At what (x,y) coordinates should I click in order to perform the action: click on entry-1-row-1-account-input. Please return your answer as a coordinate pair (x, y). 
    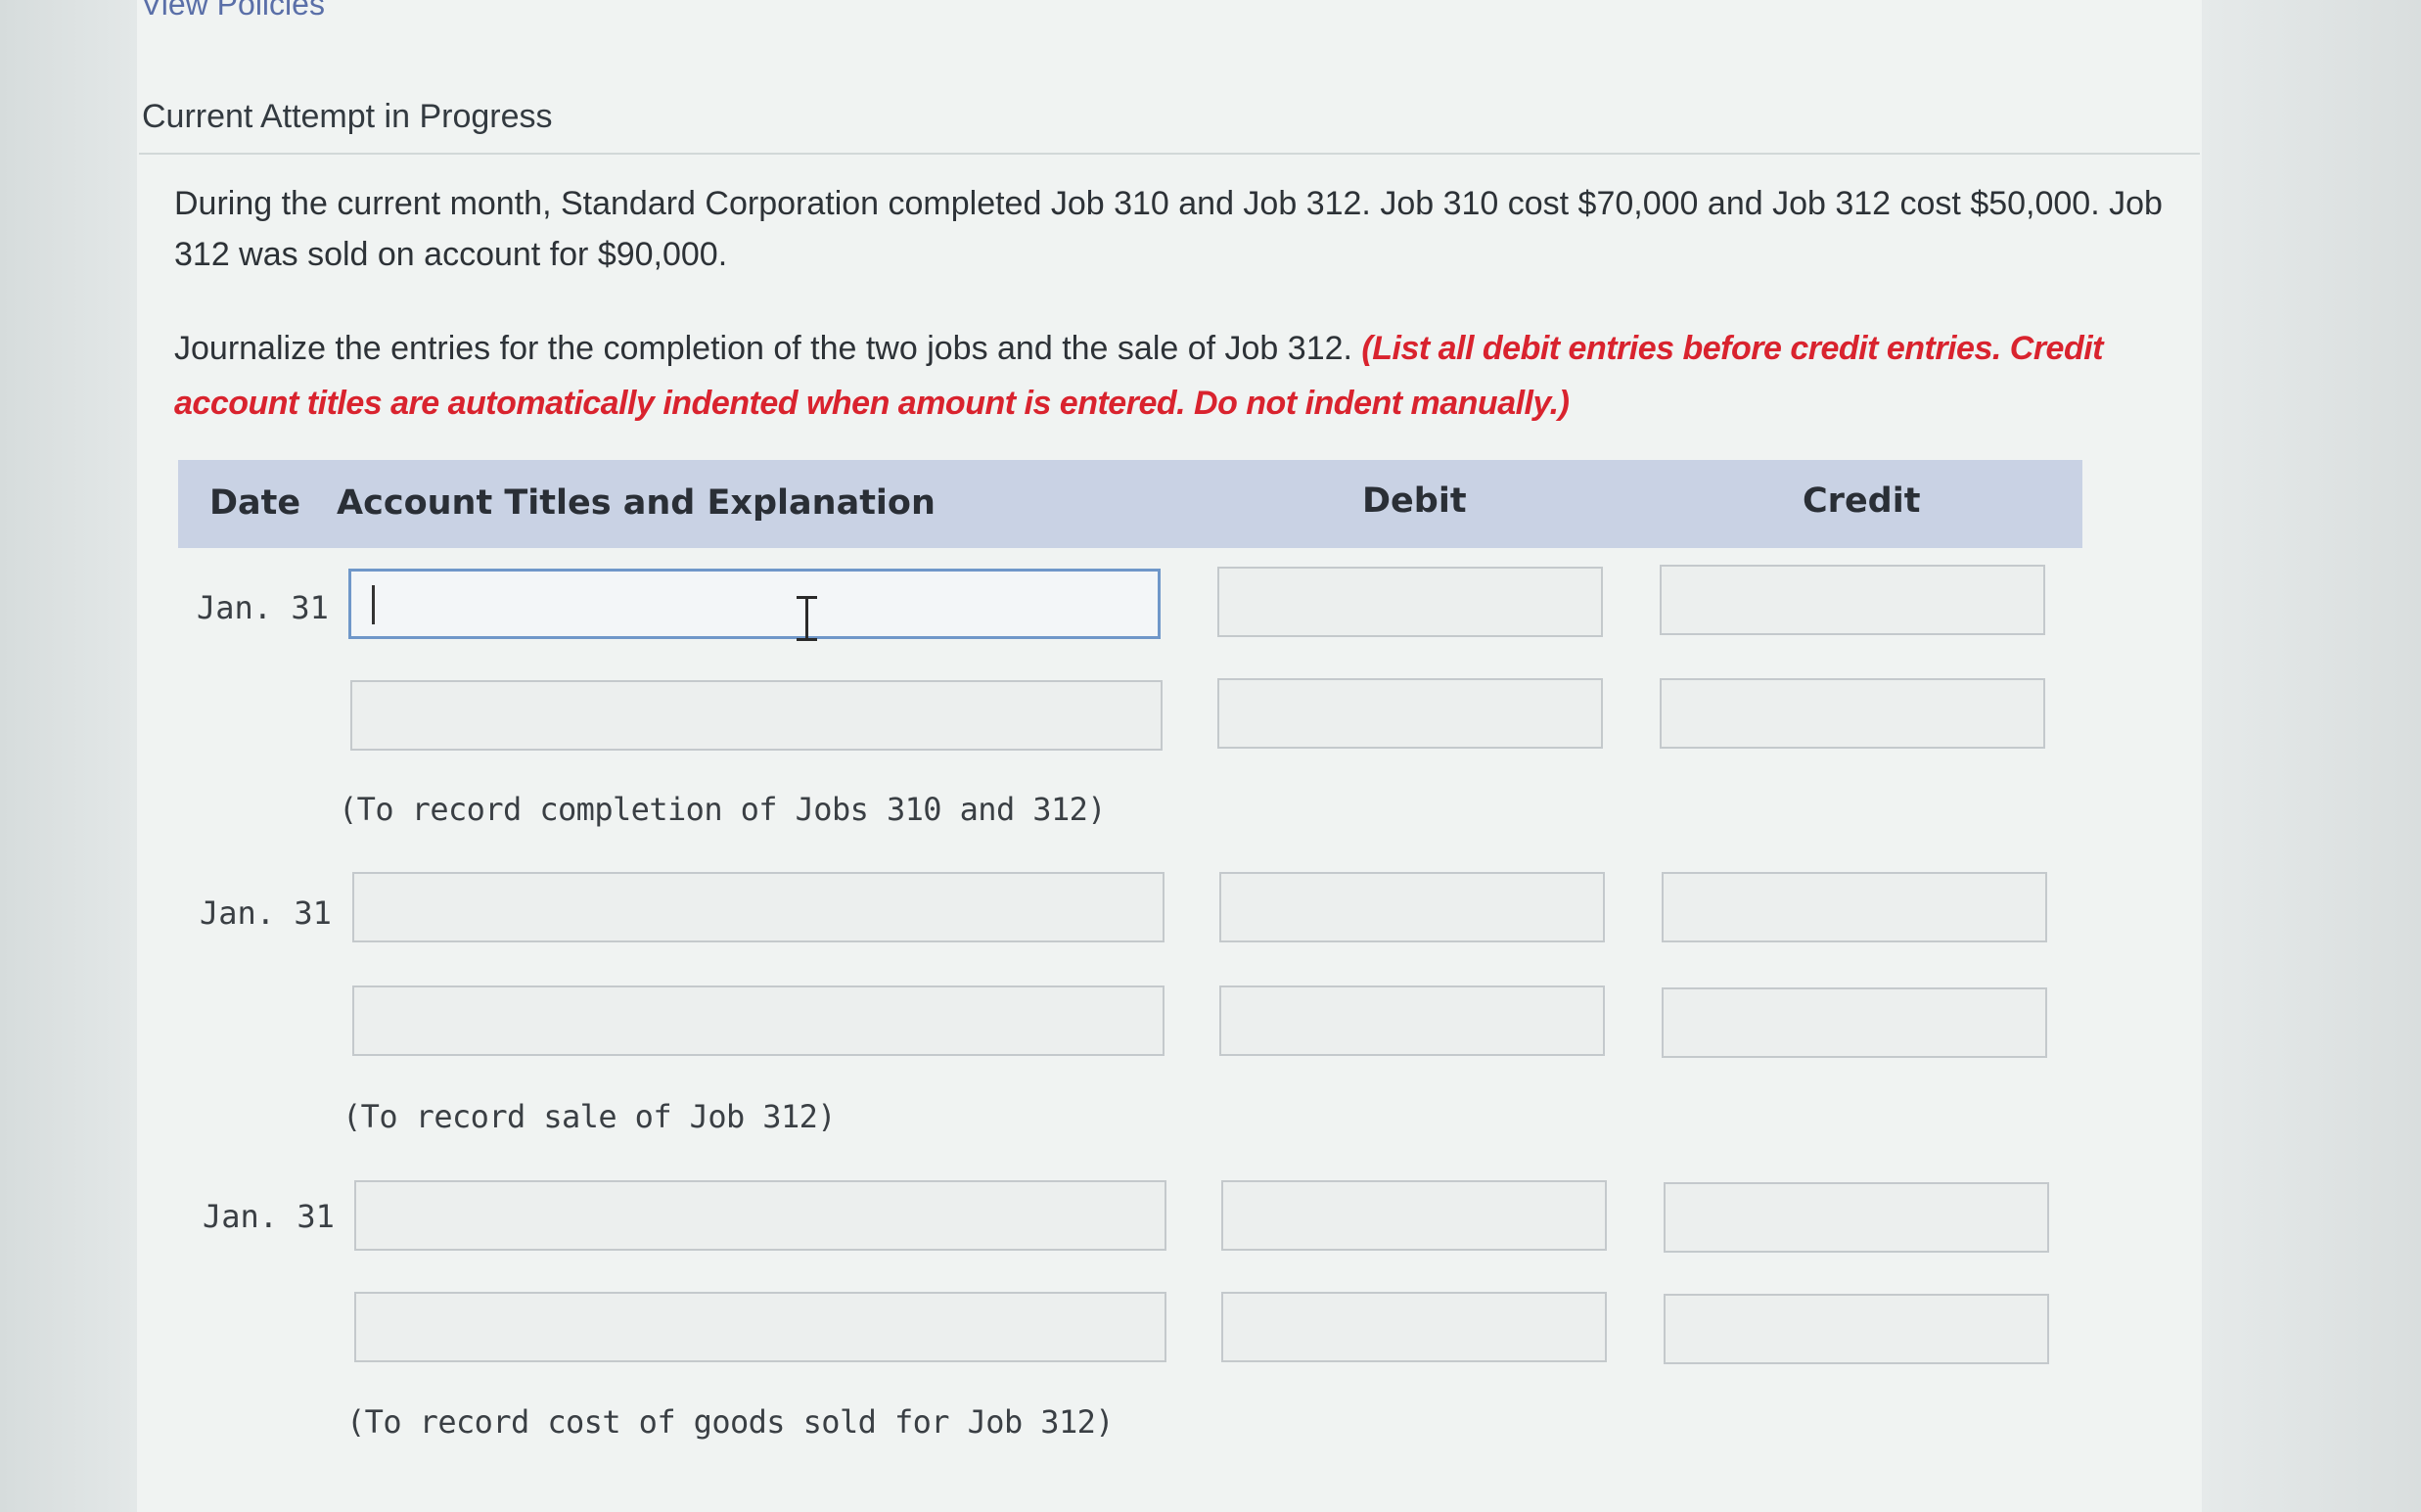
    Looking at the image, I should click on (754, 604).